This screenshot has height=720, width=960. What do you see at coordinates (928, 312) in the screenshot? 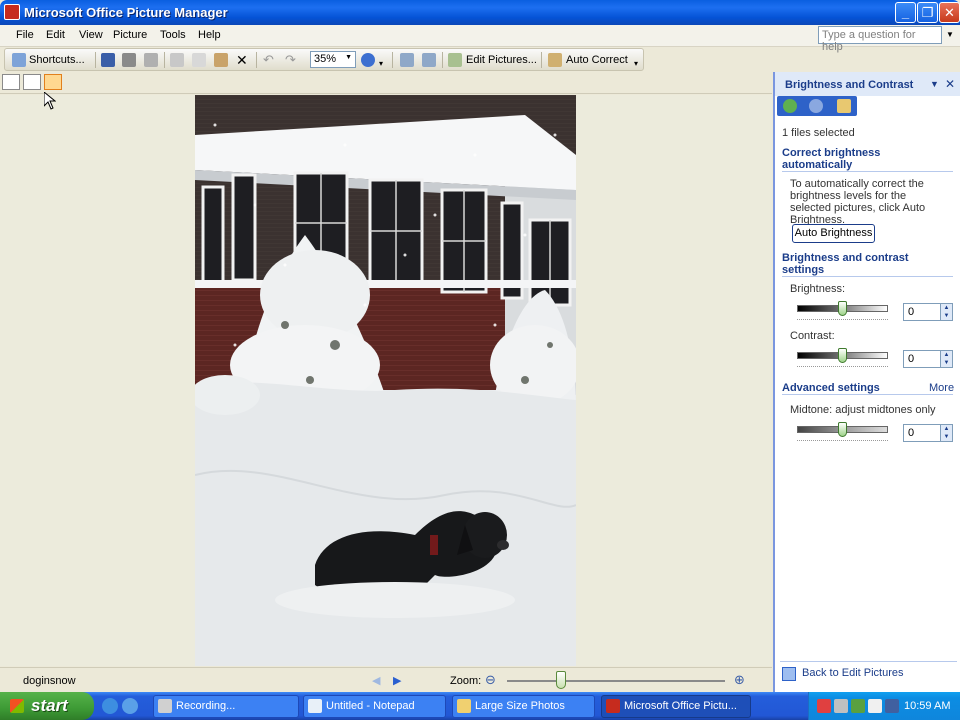
I see `brightness-spinner: 0 ▲ ▼` at bounding box center [928, 312].